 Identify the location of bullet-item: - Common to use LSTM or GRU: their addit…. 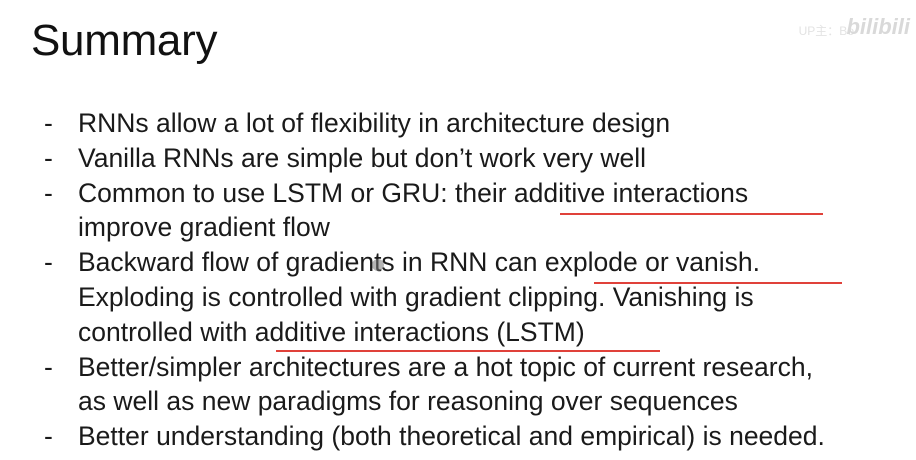
(479, 211).